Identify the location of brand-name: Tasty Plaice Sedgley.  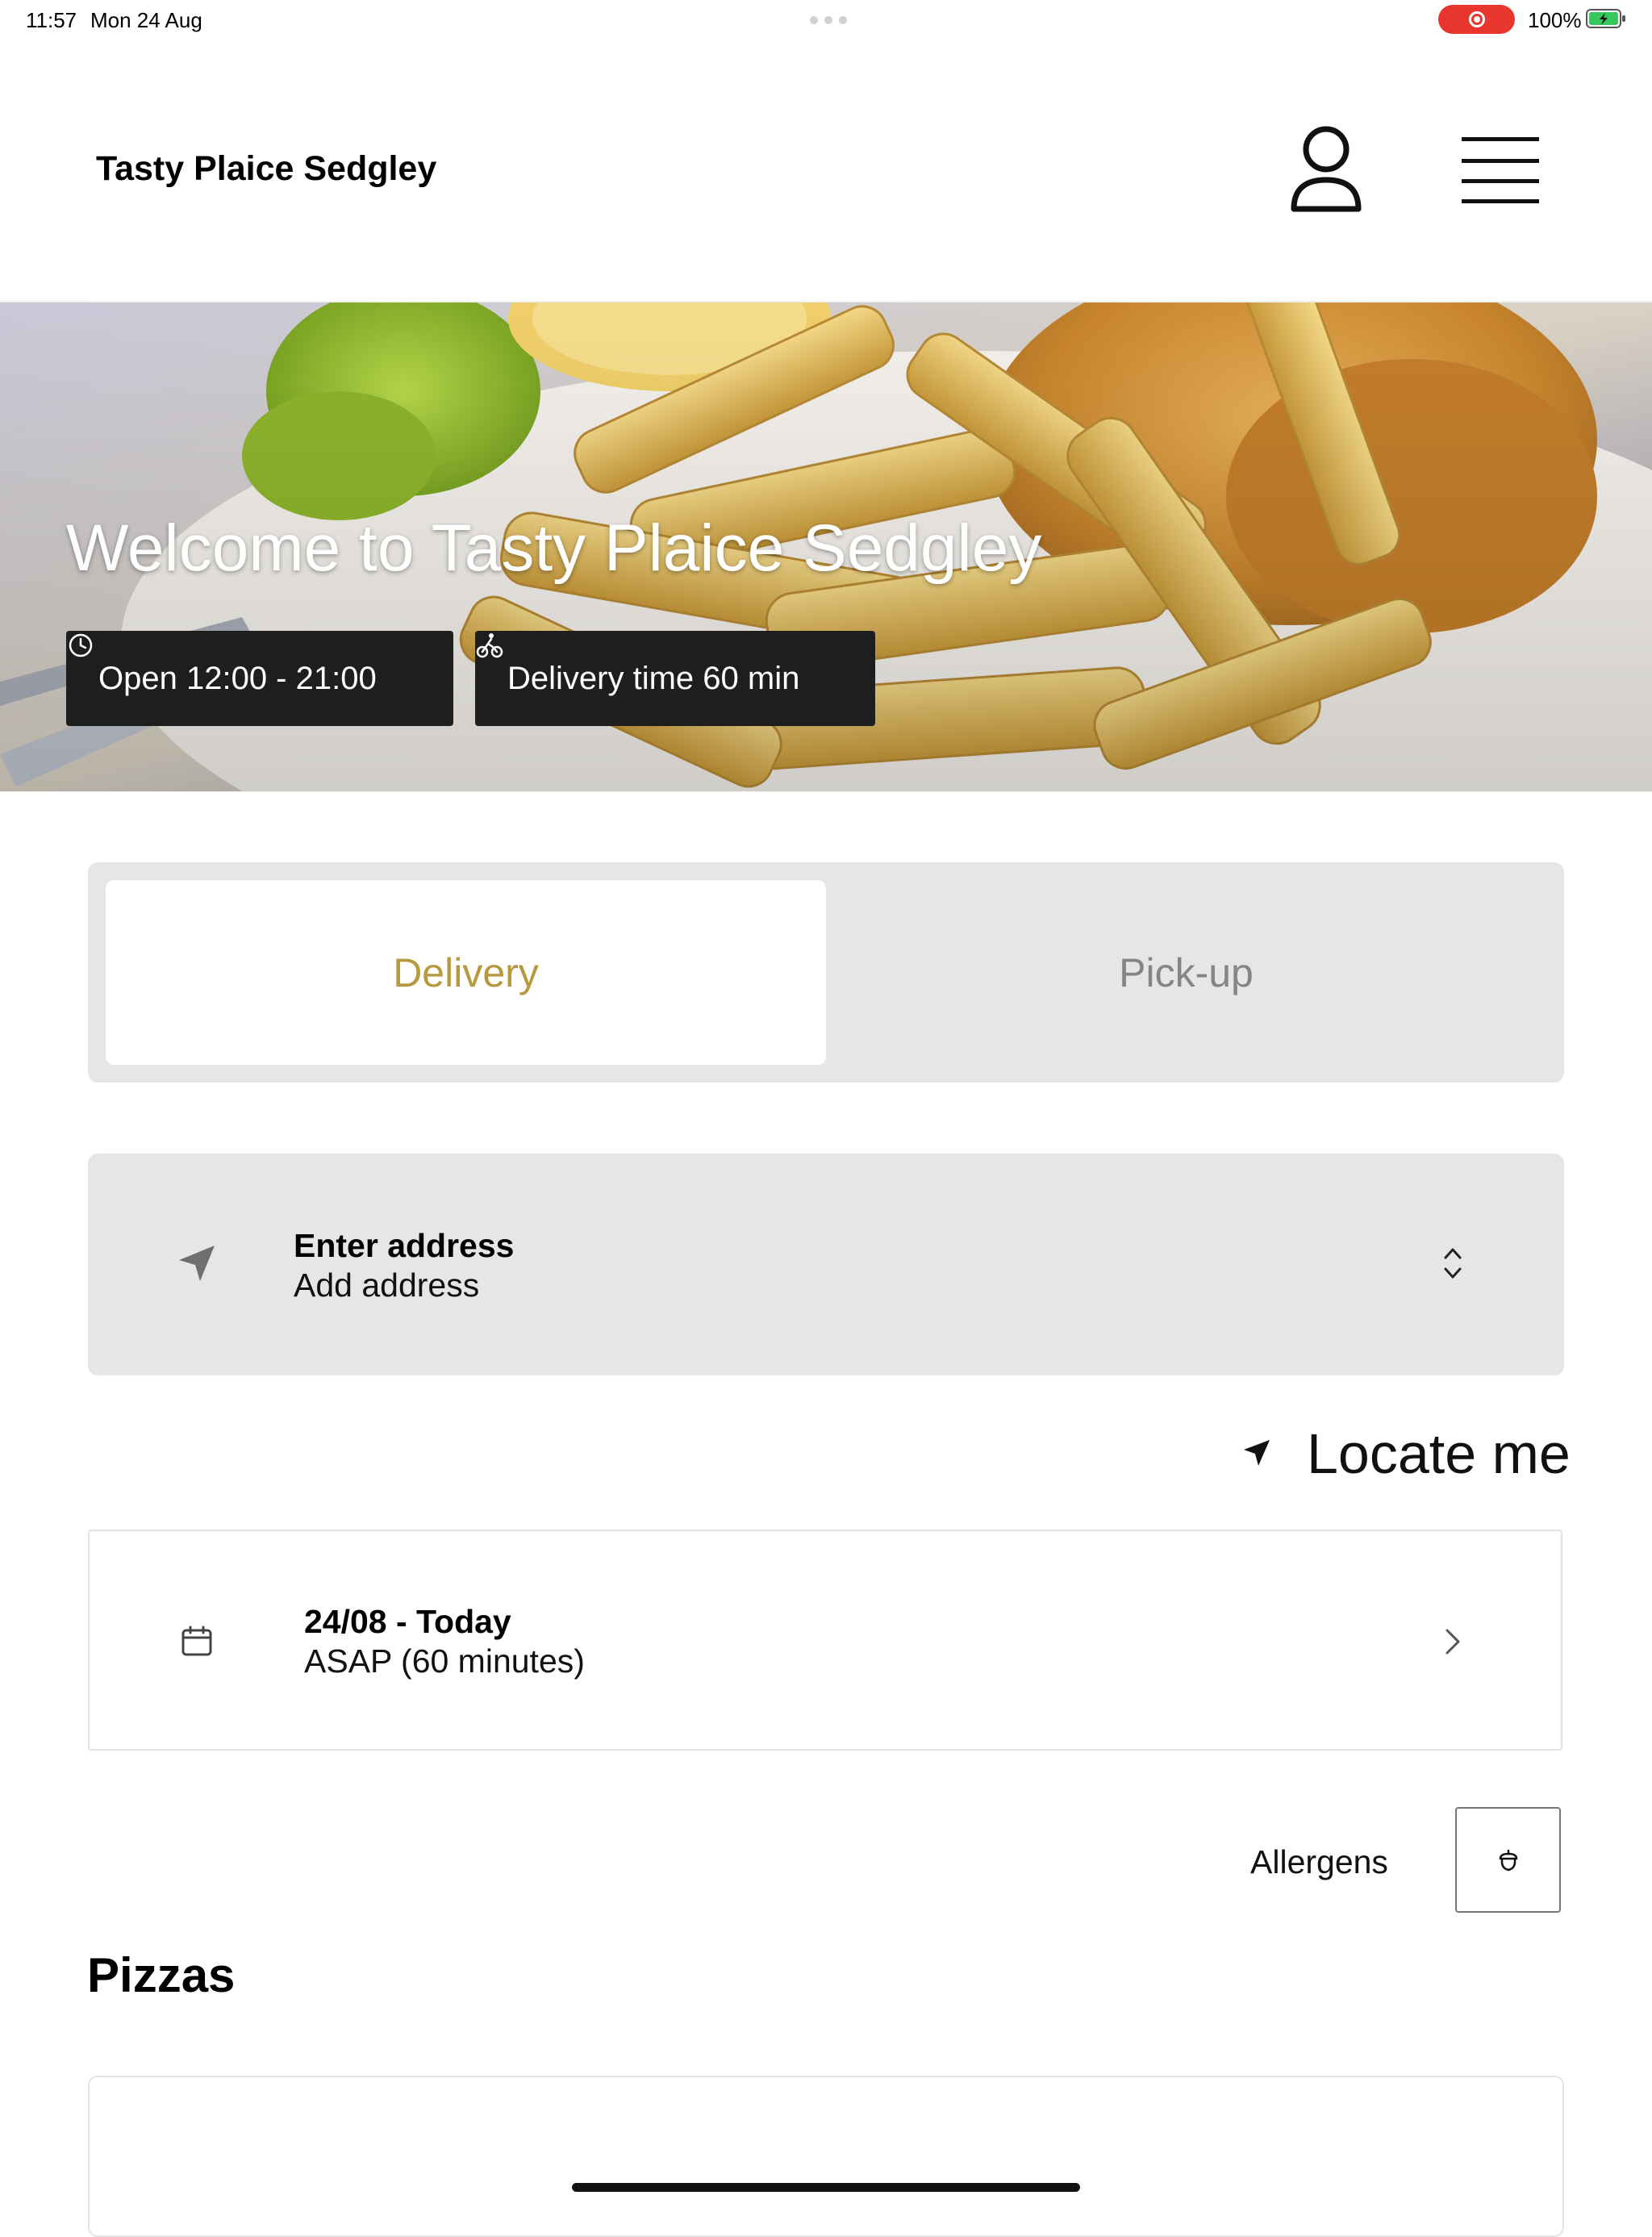
(266, 169).